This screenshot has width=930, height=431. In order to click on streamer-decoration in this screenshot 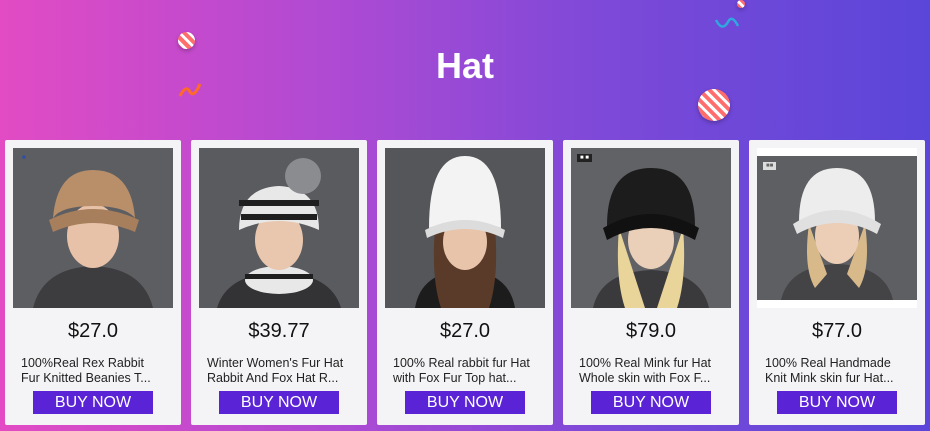, I will do `click(727, 22)`.